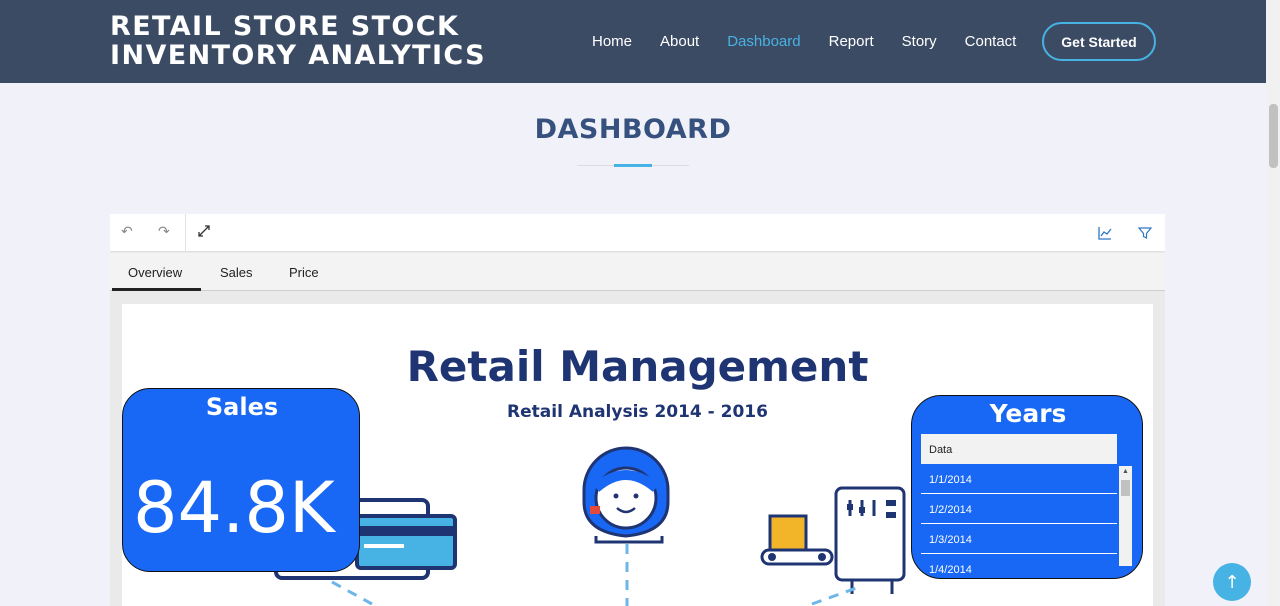  What do you see at coordinates (234, 508) in the screenshot?
I see `sales-kpi-value: 84.8K` at bounding box center [234, 508].